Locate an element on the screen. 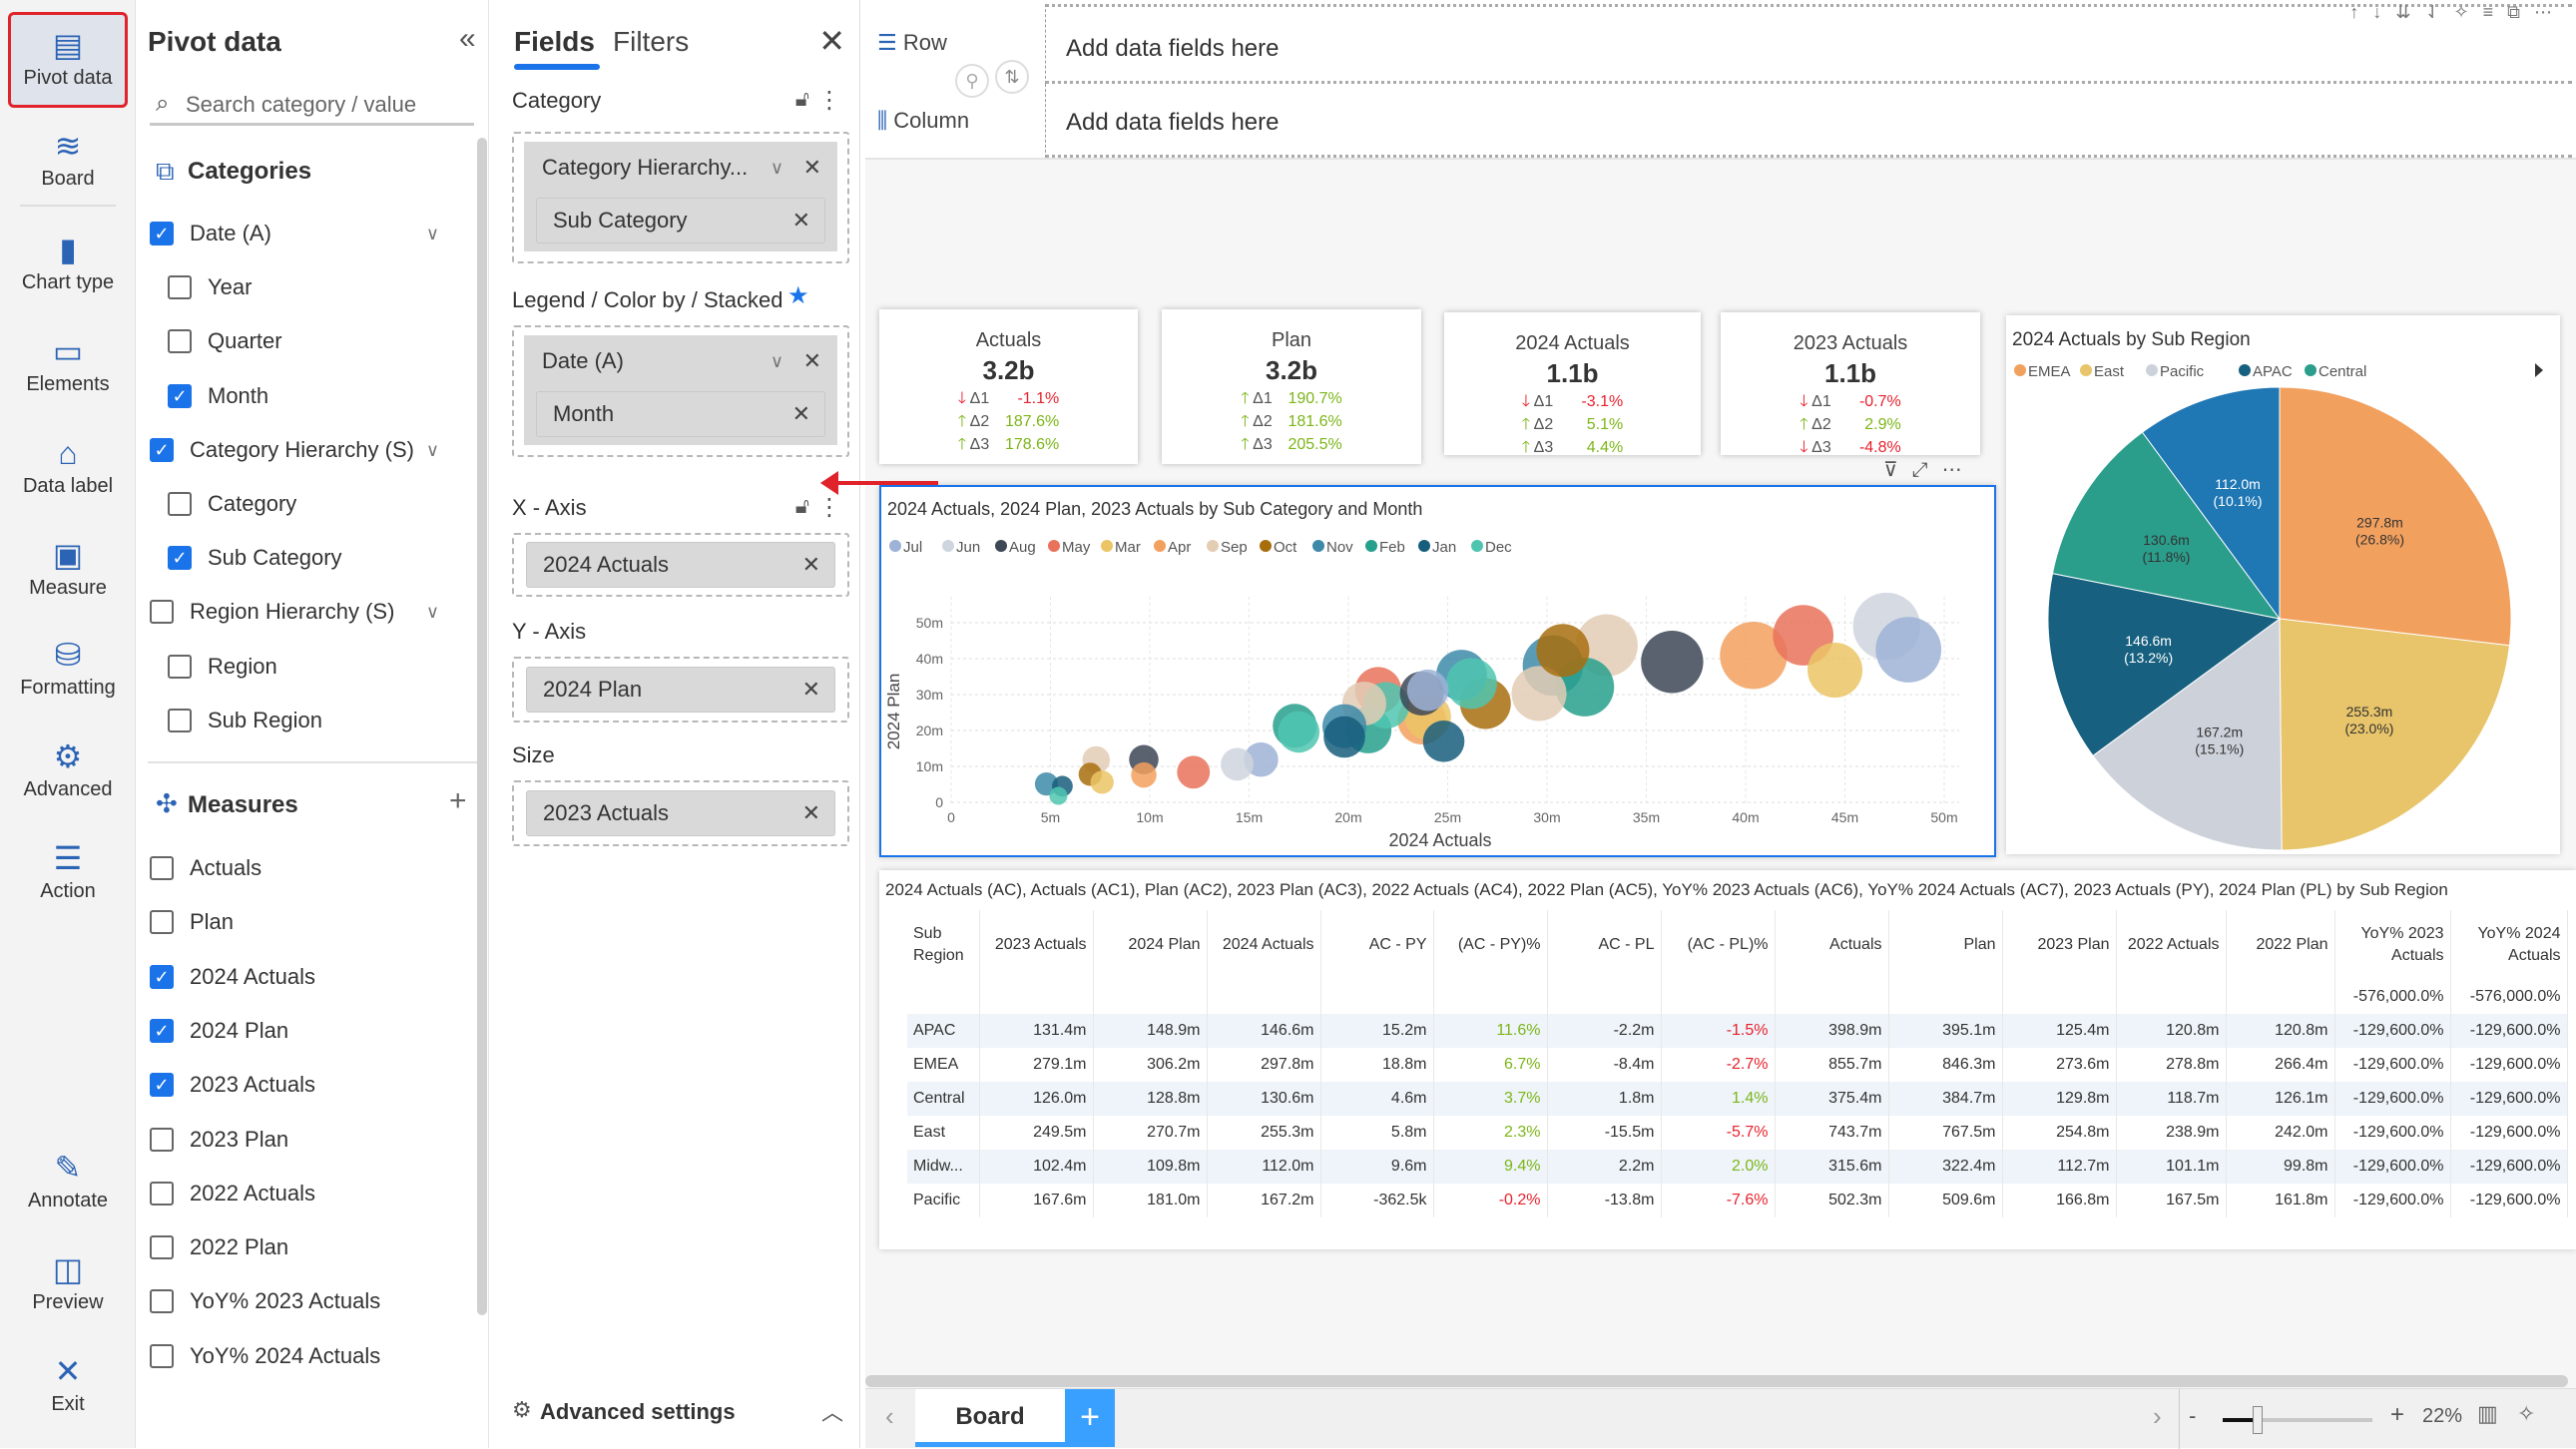 The image size is (2576, 1449). month-chip: Month ✕ is located at coordinates (681, 414).